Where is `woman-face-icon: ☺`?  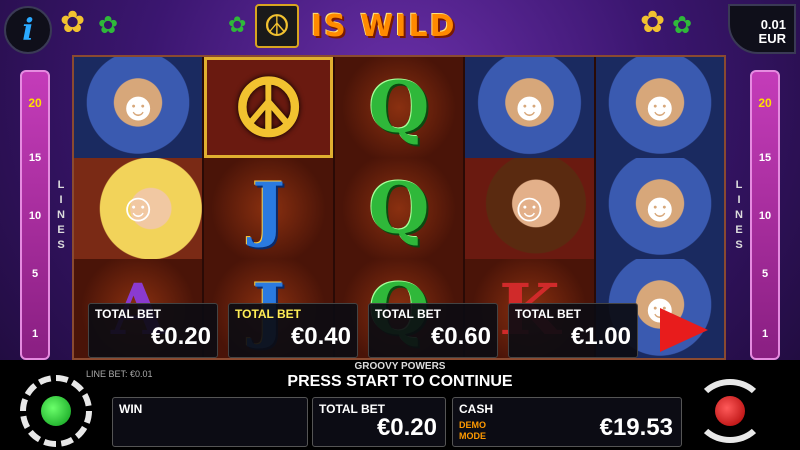
woman-face-icon: ☺ is located at coordinates (138, 208).